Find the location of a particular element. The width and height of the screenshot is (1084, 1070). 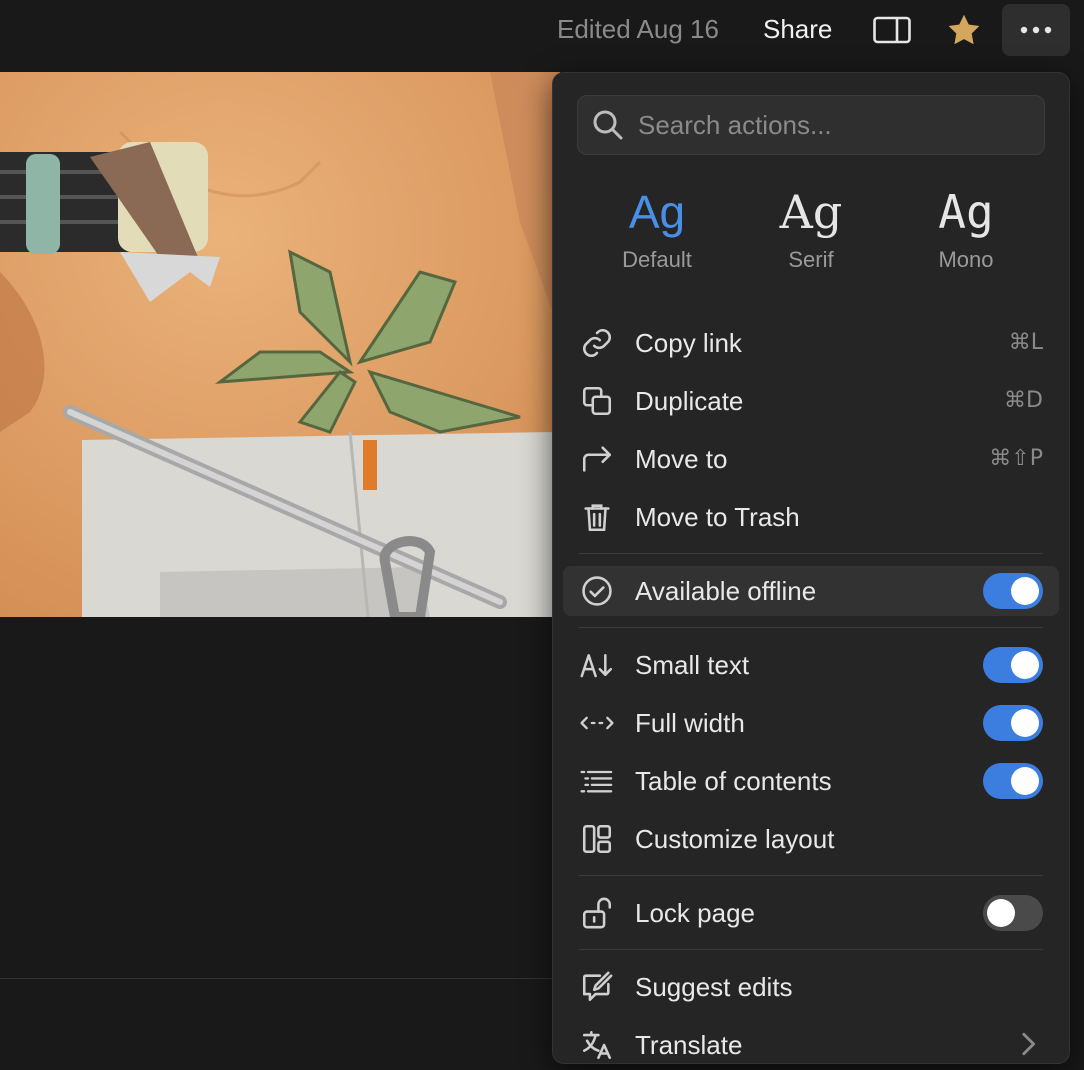

content-divider is located at coordinates (280, 978).